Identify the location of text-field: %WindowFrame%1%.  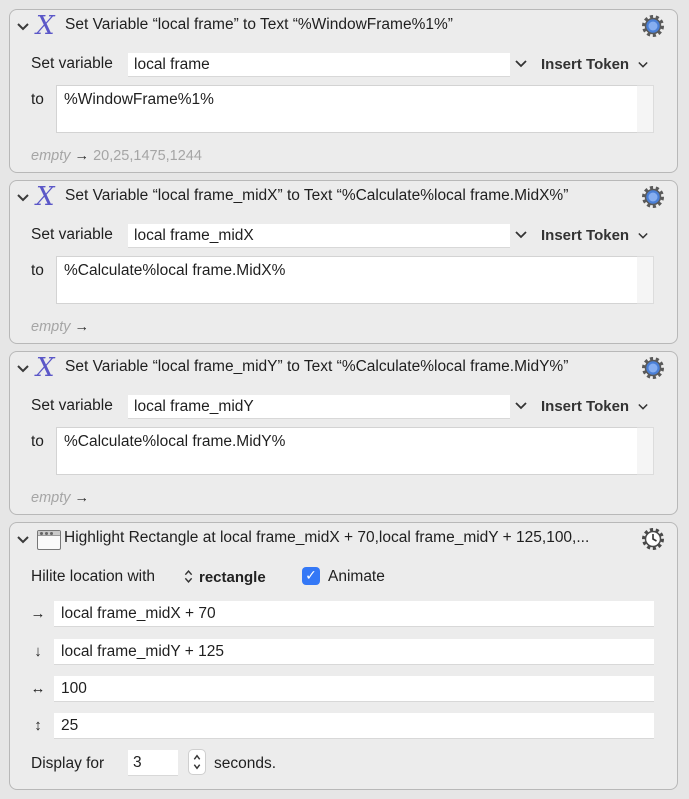
(347, 109).